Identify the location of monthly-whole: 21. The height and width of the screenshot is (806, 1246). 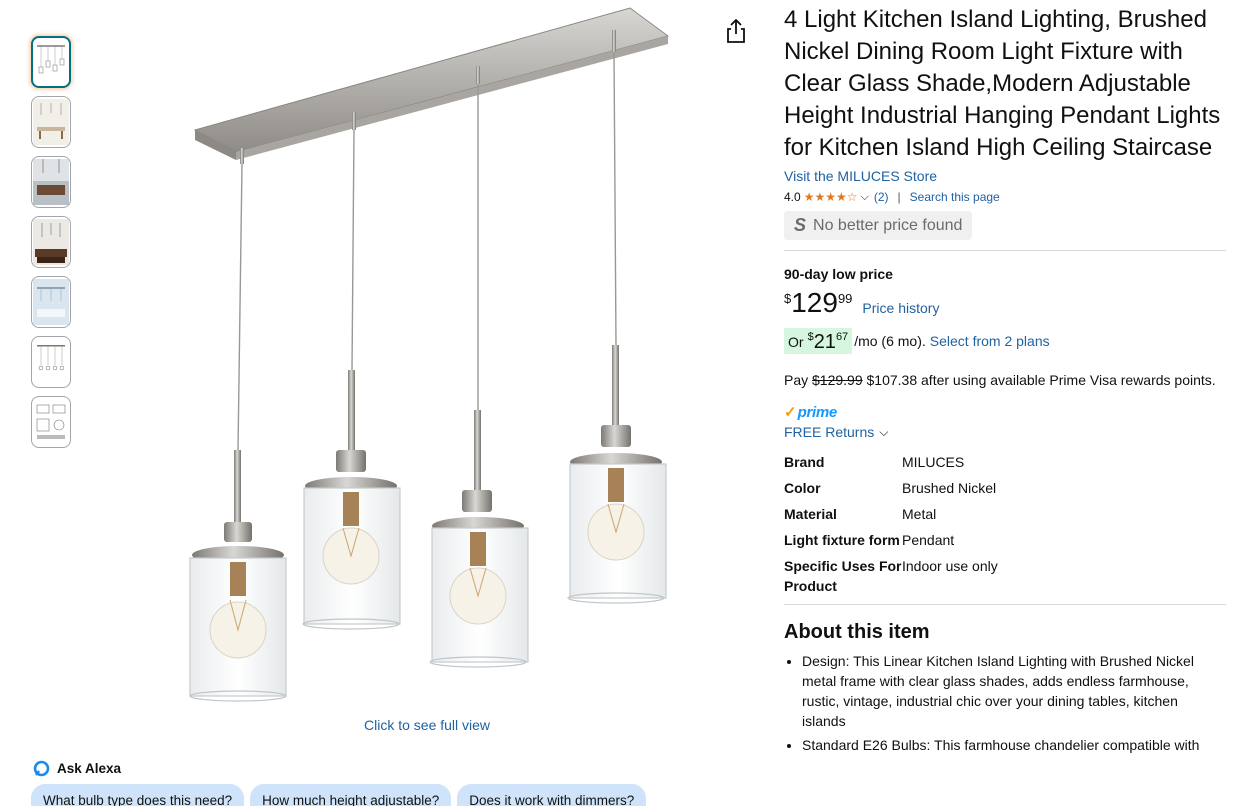
(824, 342).